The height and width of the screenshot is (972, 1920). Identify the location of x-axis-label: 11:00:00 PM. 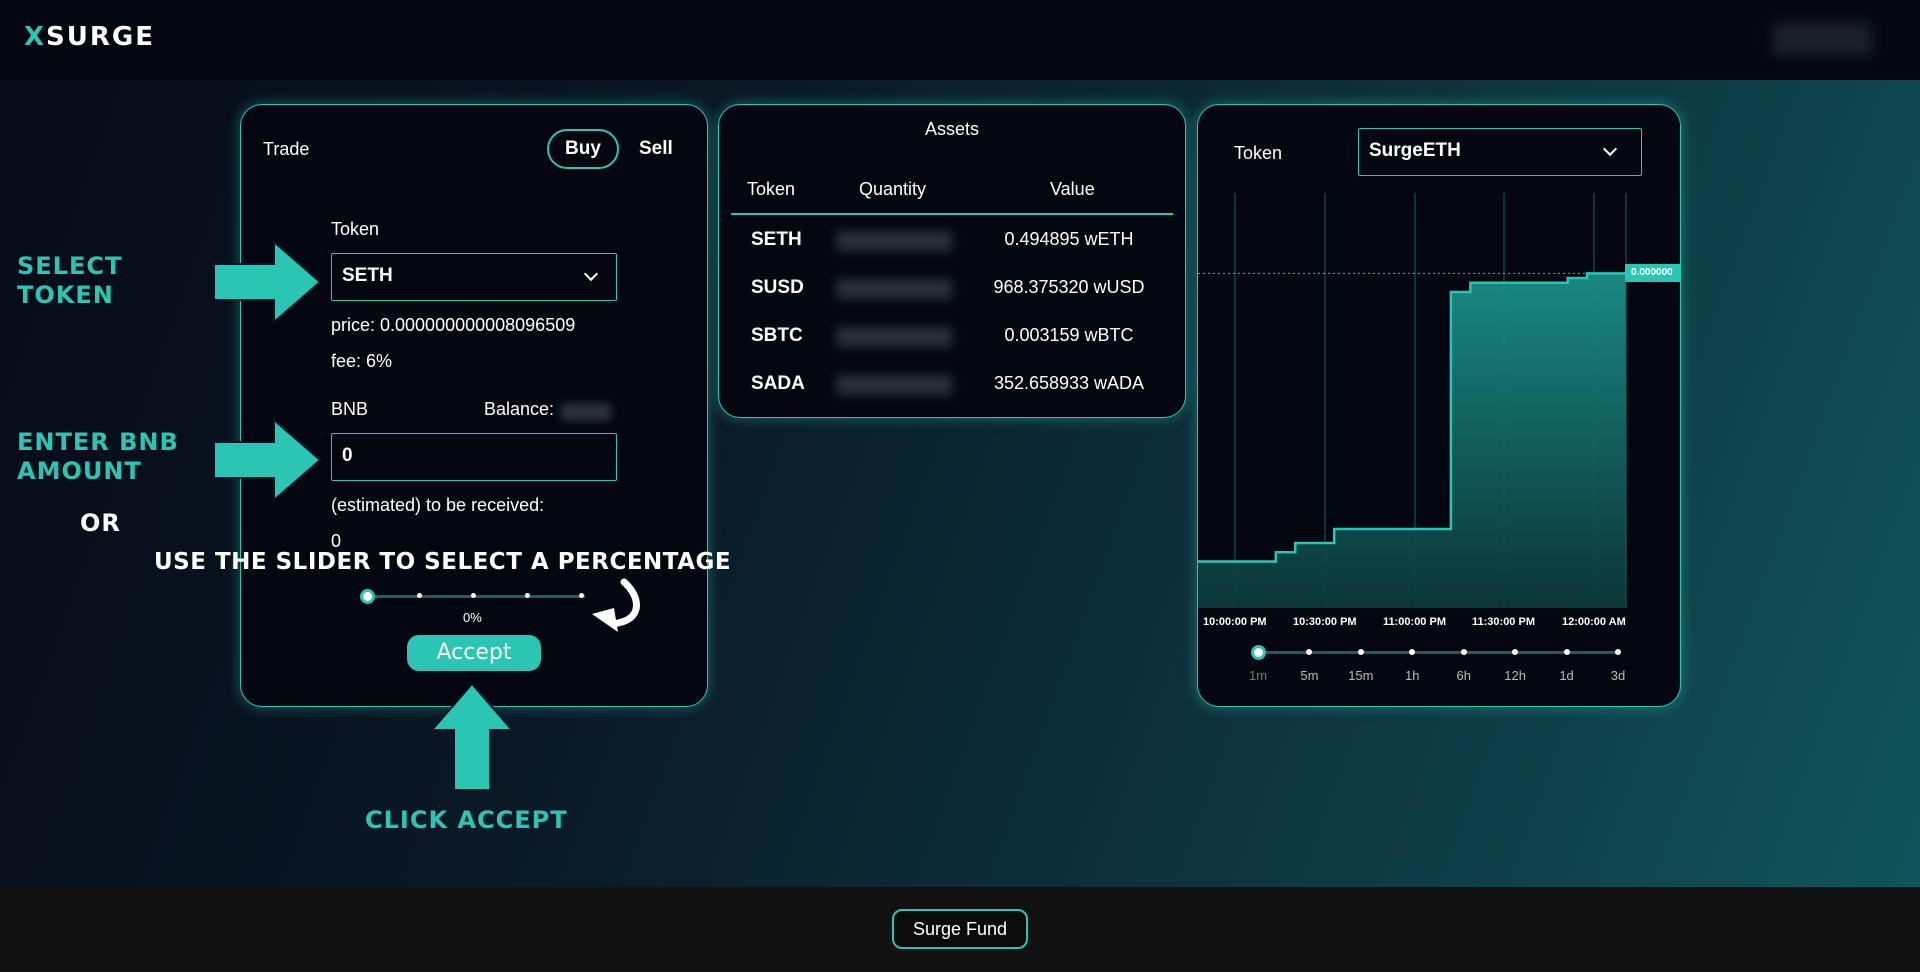
(1414, 622).